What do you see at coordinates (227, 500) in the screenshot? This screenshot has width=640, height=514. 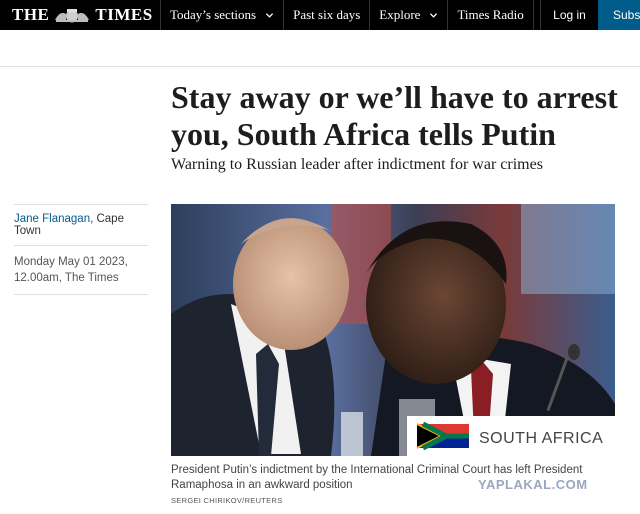 I see `photo-credit: SERGEI CHIRIKOV/REUTERS` at bounding box center [227, 500].